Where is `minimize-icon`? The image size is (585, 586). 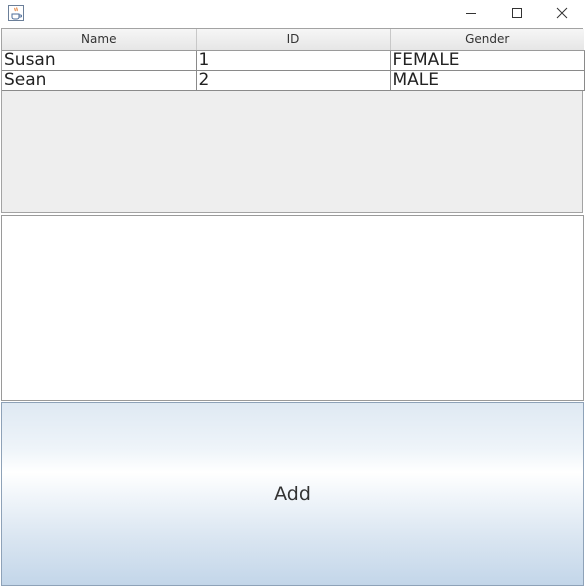
minimize-icon is located at coordinates (471, 13).